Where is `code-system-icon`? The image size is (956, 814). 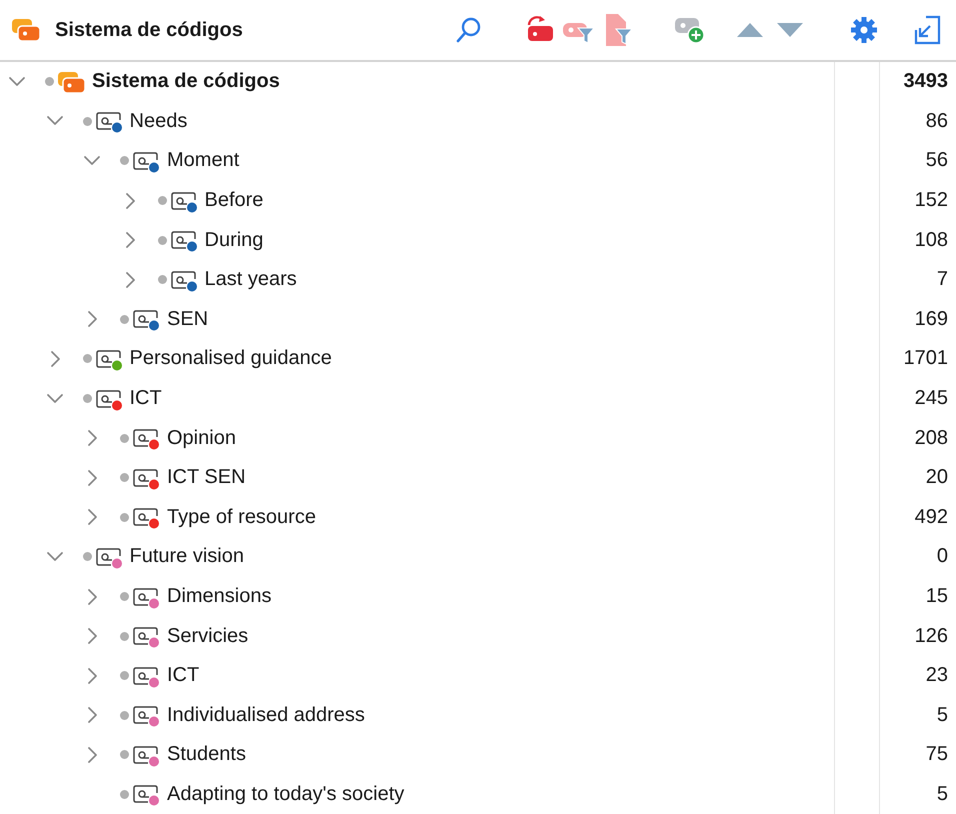
code-system-icon is located at coordinates (26, 30).